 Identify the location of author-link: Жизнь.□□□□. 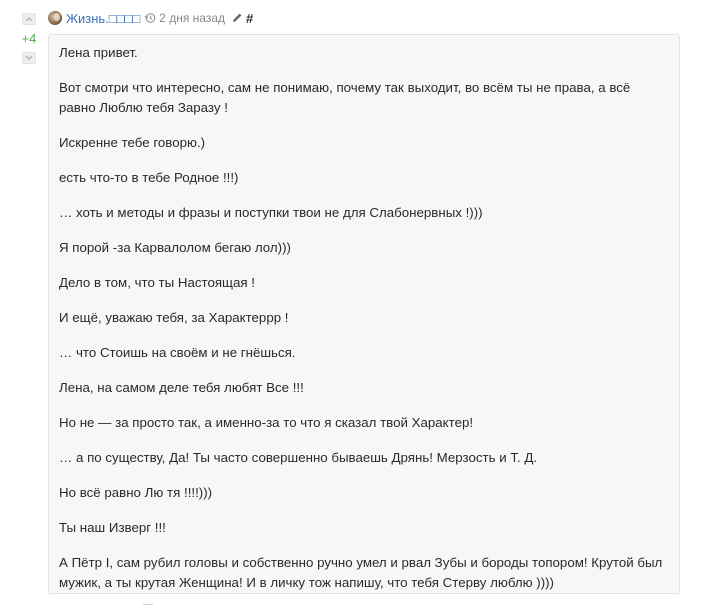
(103, 18).